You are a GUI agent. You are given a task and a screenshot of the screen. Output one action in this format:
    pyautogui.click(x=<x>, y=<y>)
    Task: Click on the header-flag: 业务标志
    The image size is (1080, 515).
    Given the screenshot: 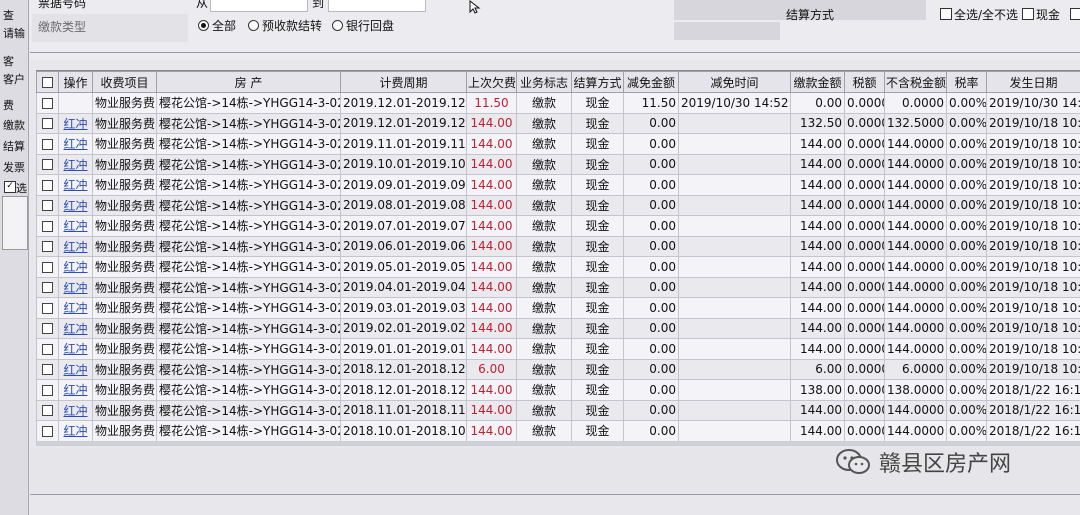 What is the action you would take?
    pyautogui.click(x=544, y=82)
    